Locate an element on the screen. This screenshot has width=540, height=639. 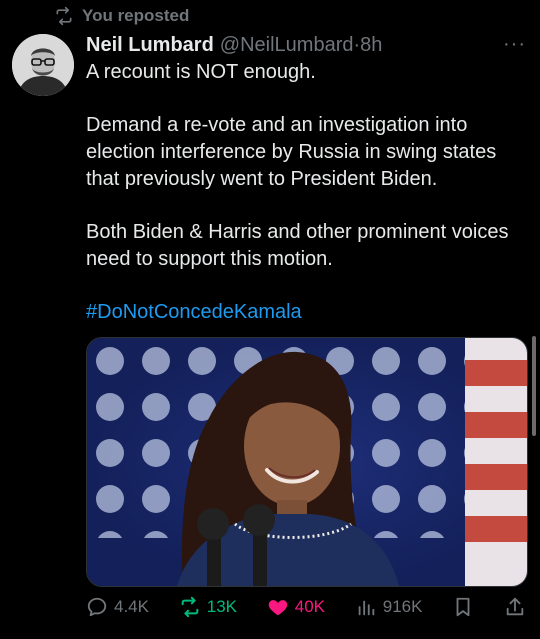
avatar-photo is located at coordinates (43, 65).